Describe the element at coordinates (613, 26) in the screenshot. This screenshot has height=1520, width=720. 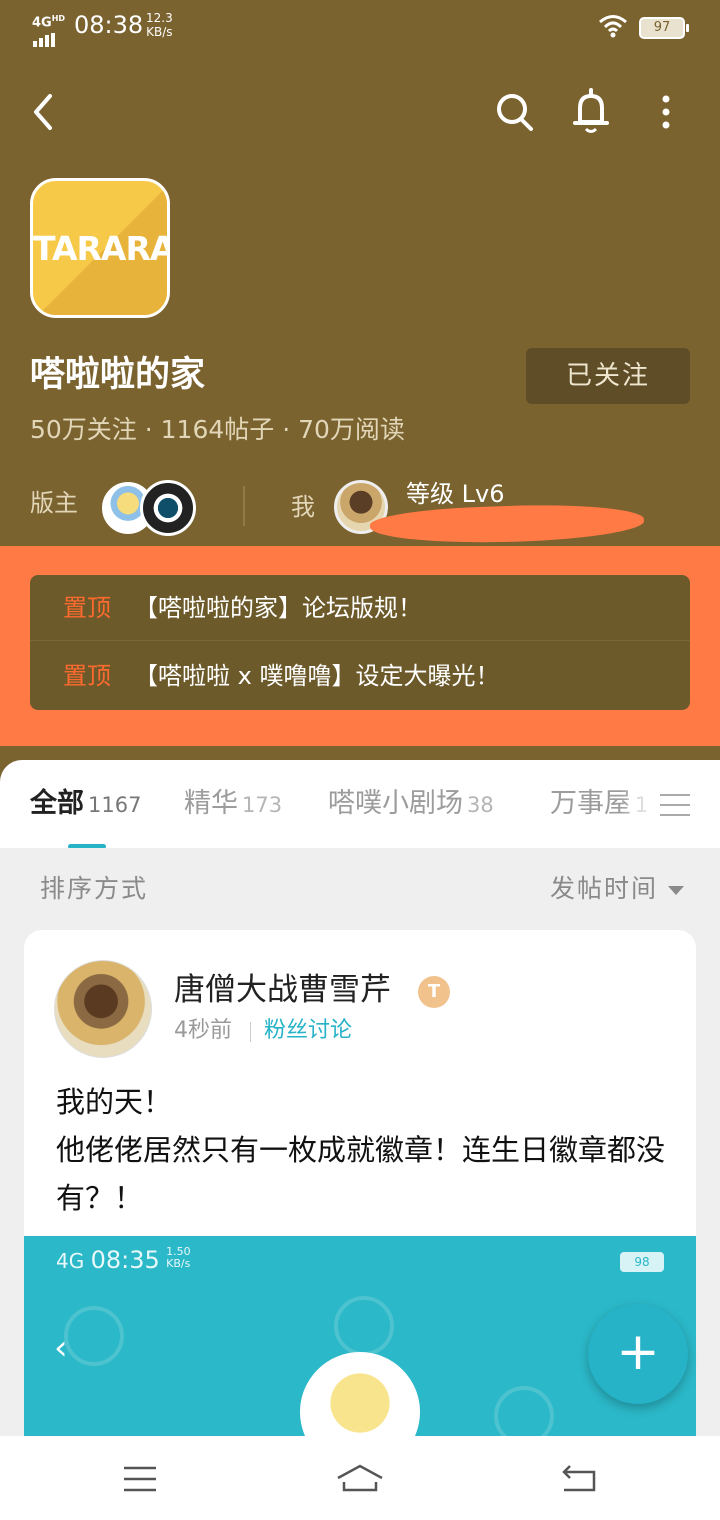
I see `wifi-icon` at that location.